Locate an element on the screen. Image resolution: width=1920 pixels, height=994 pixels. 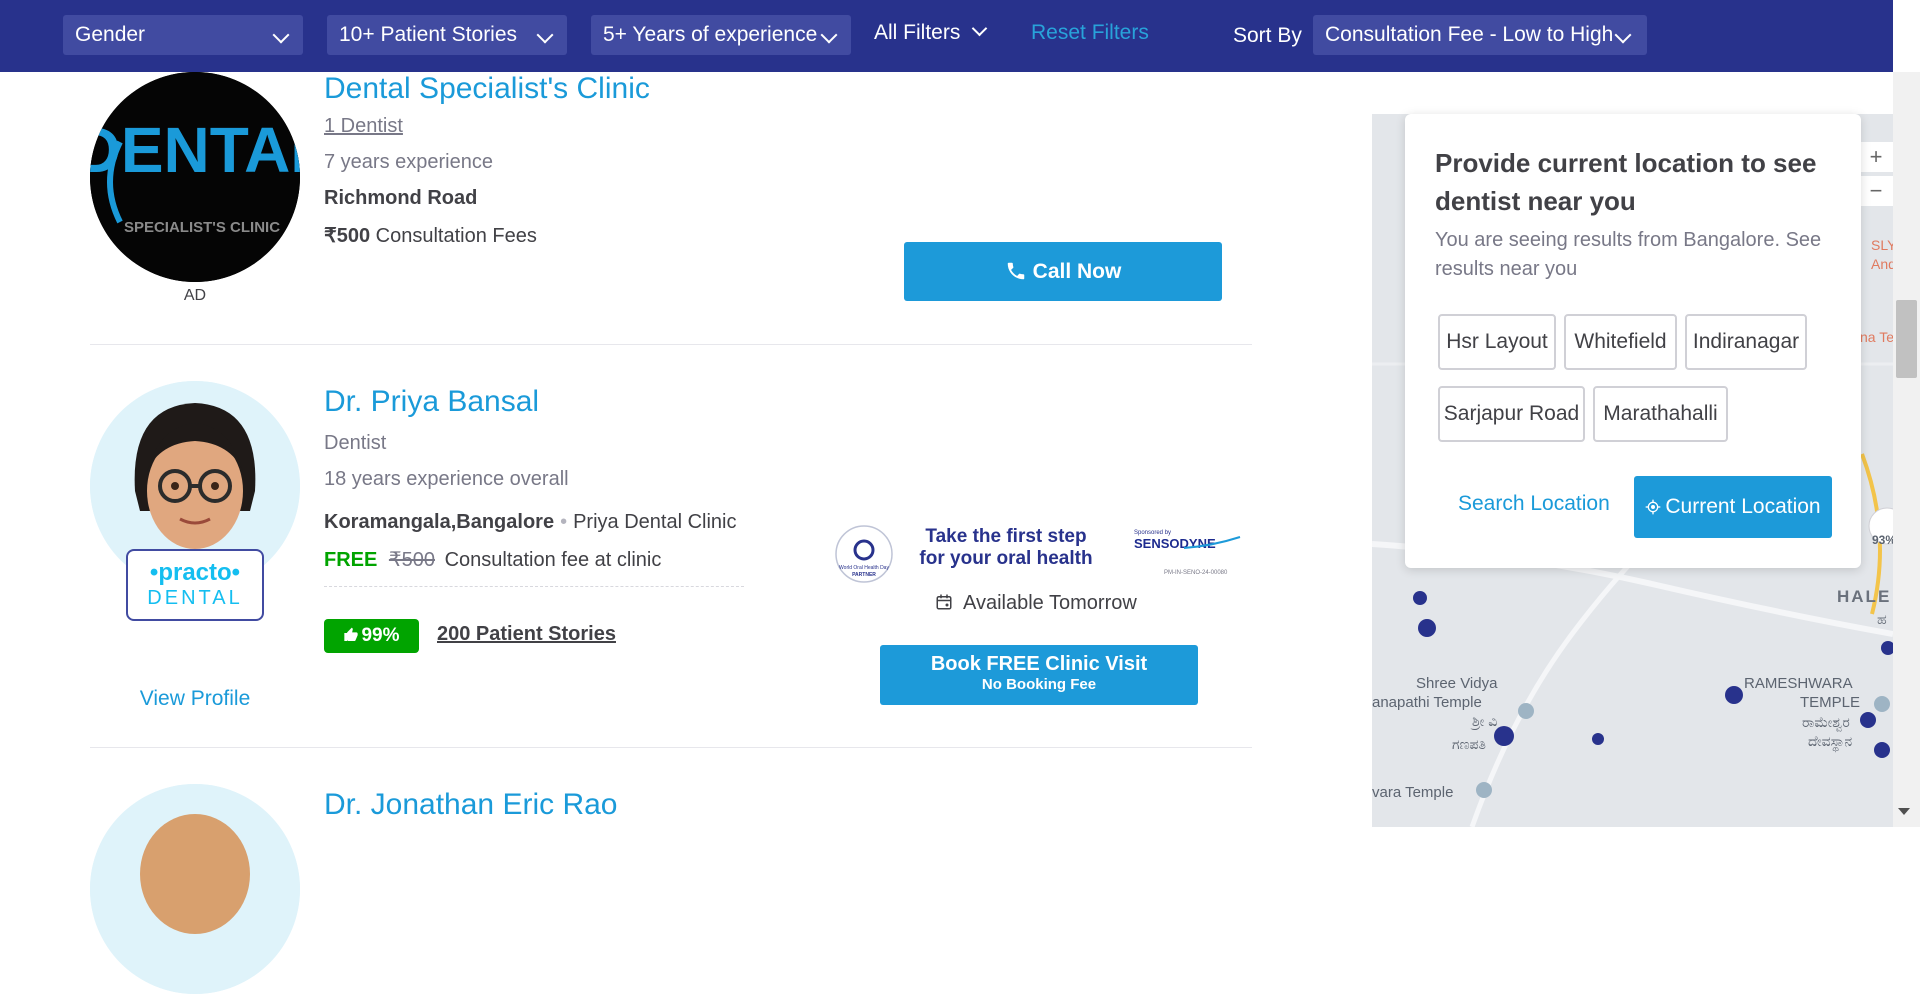
doctor-fee: FREE ₹500 Consultation fee at clinic is located at coordinates (534, 567).